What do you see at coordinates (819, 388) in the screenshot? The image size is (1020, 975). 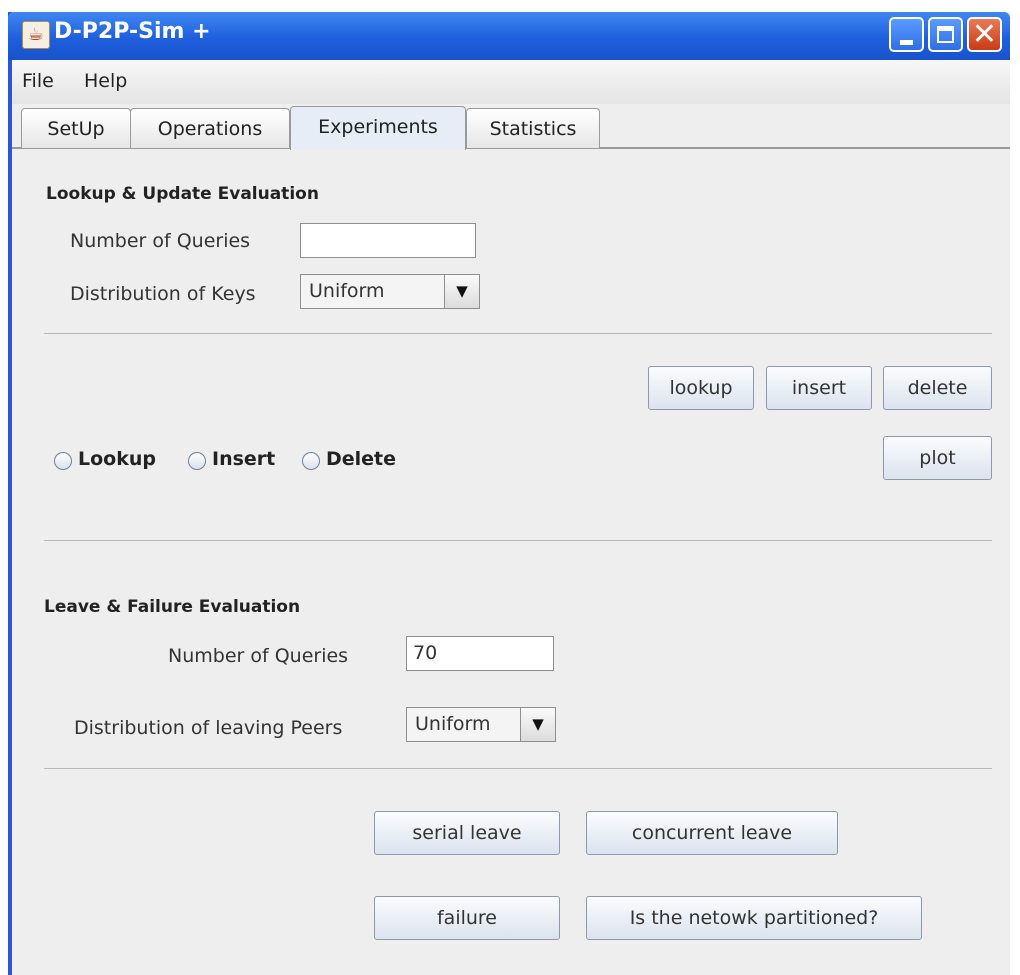 I see `insert-button: insert` at bounding box center [819, 388].